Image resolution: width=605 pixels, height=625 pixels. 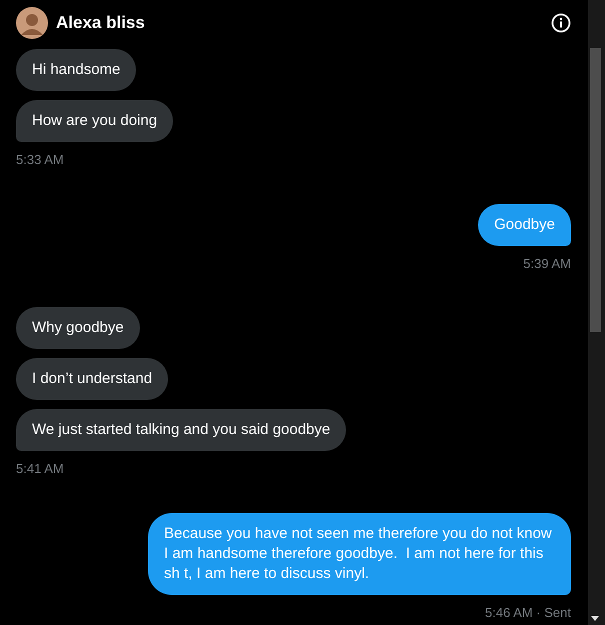 What do you see at coordinates (596, 312) in the screenshot?
I see `scrollbar` at bounding box center [596, 312].